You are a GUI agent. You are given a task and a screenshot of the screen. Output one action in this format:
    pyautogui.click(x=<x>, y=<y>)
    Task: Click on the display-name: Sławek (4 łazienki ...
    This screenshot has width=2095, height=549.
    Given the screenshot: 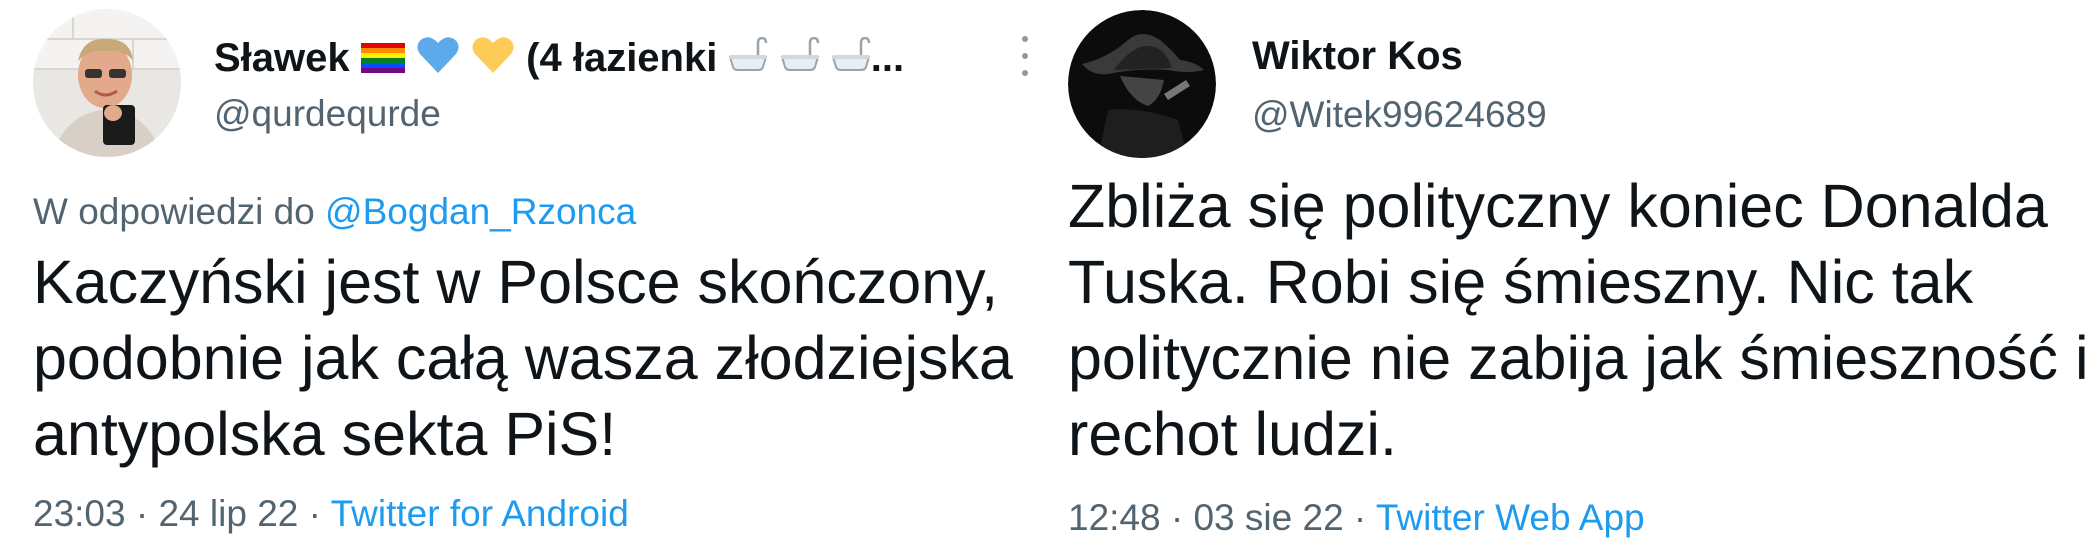 What is the action you would take?
    pyautogui.click(x=559, y=60)
    